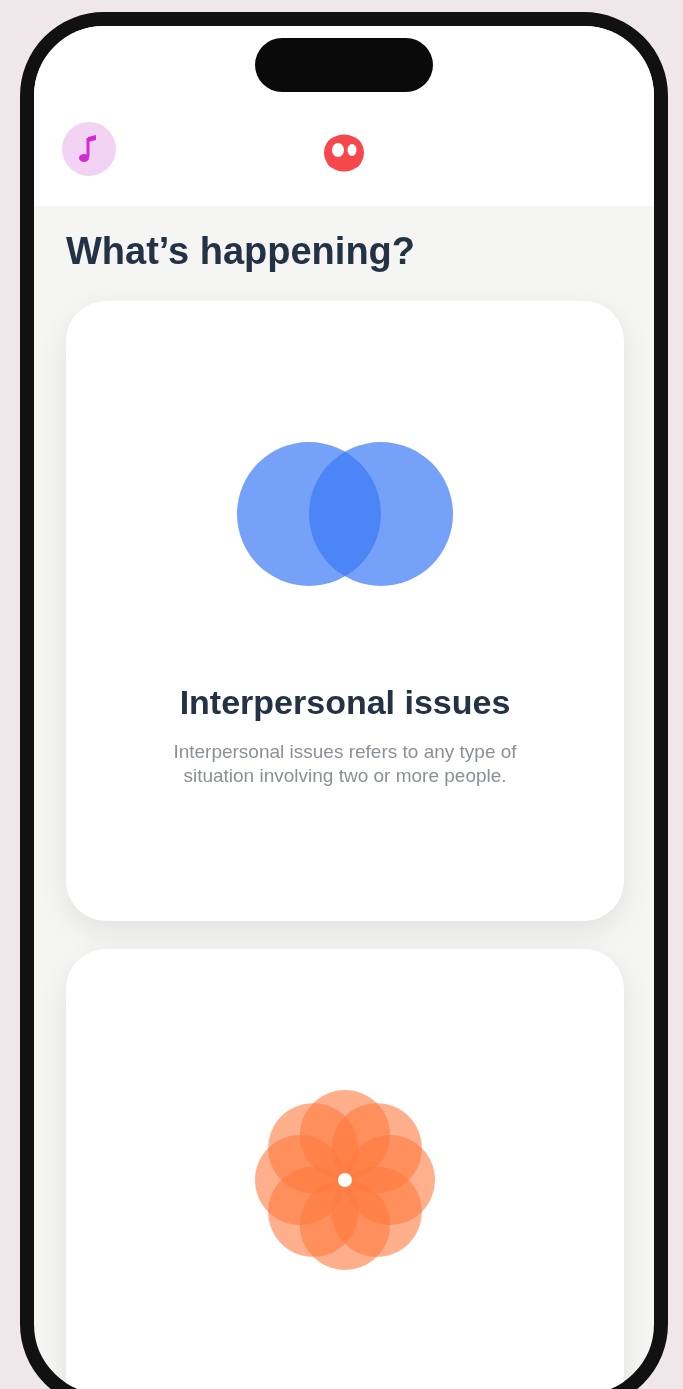  What do you see at coordinates (345, 702) in the screenshot?
I see `card-title: Interpersonal issues` at bounding box center [345, 702].